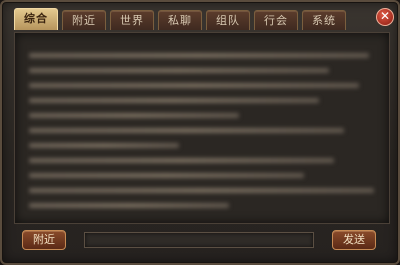 Image resolution: width=400 pixels, height=265 pixels. What do you see at coordinates (44, 240) in the screenshot?
I see `channel-select-button: 附近` at bounding box center [44, 240].